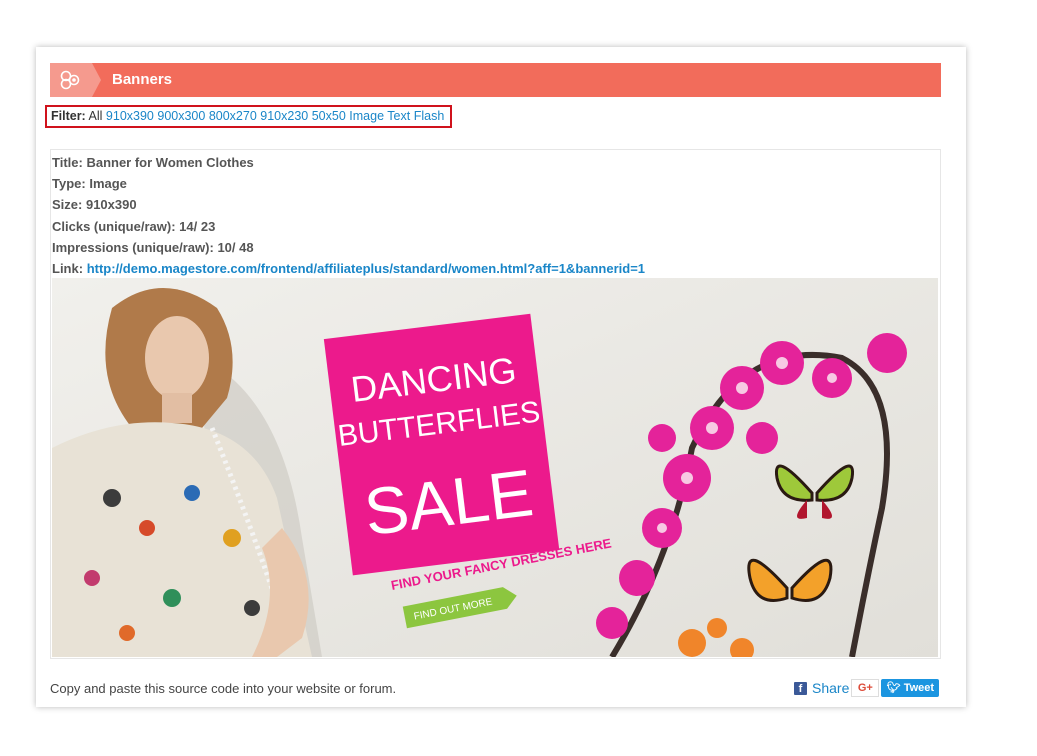  Describe the element at coordinates (75, 80) in the screenshot. I see `banners-icon` at that location.